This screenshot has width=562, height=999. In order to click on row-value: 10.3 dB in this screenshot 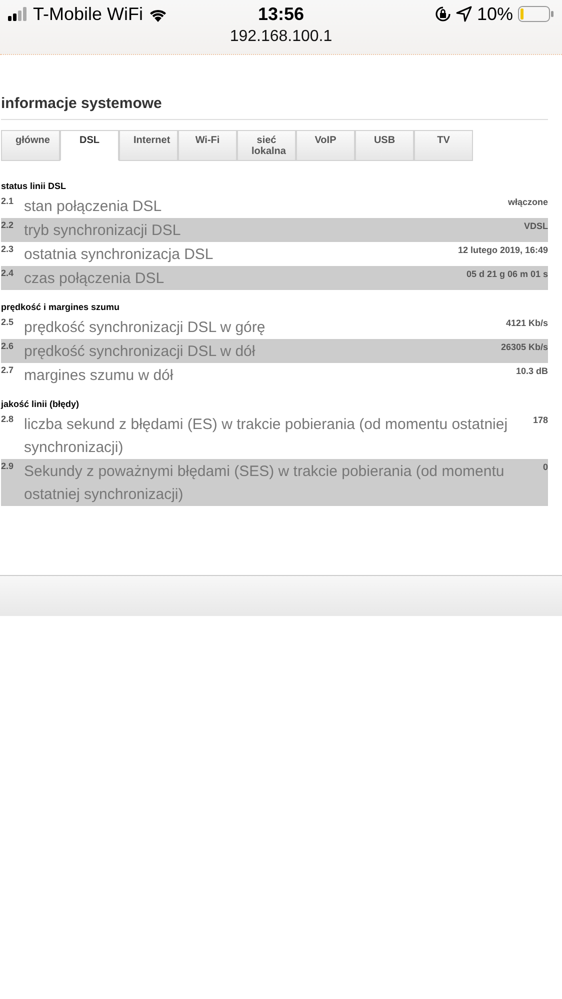, I will do `click(531, 370)`.